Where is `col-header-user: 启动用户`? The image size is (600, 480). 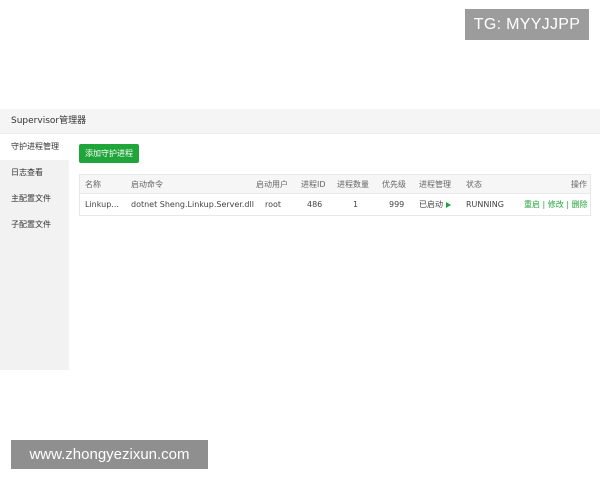
col-header-user: 启动用户 is located at coordinates (272, 184).